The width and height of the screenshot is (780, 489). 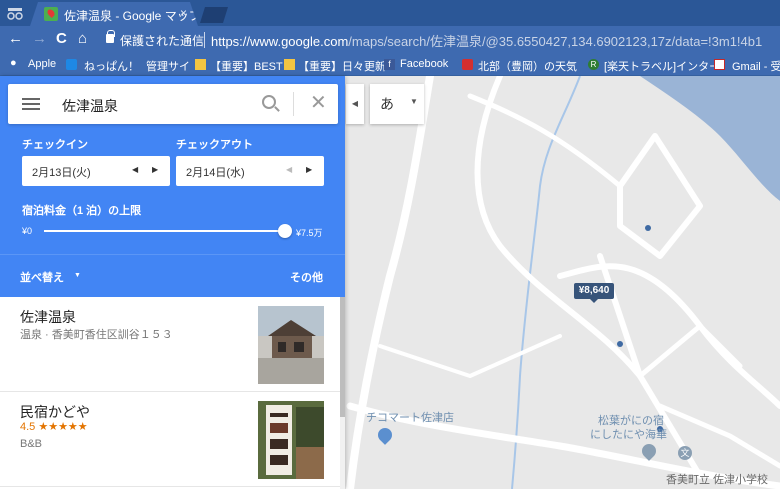 I want to click on bookmark-weather: 北部（豊岡）の天気, so click(x=527, y=66).